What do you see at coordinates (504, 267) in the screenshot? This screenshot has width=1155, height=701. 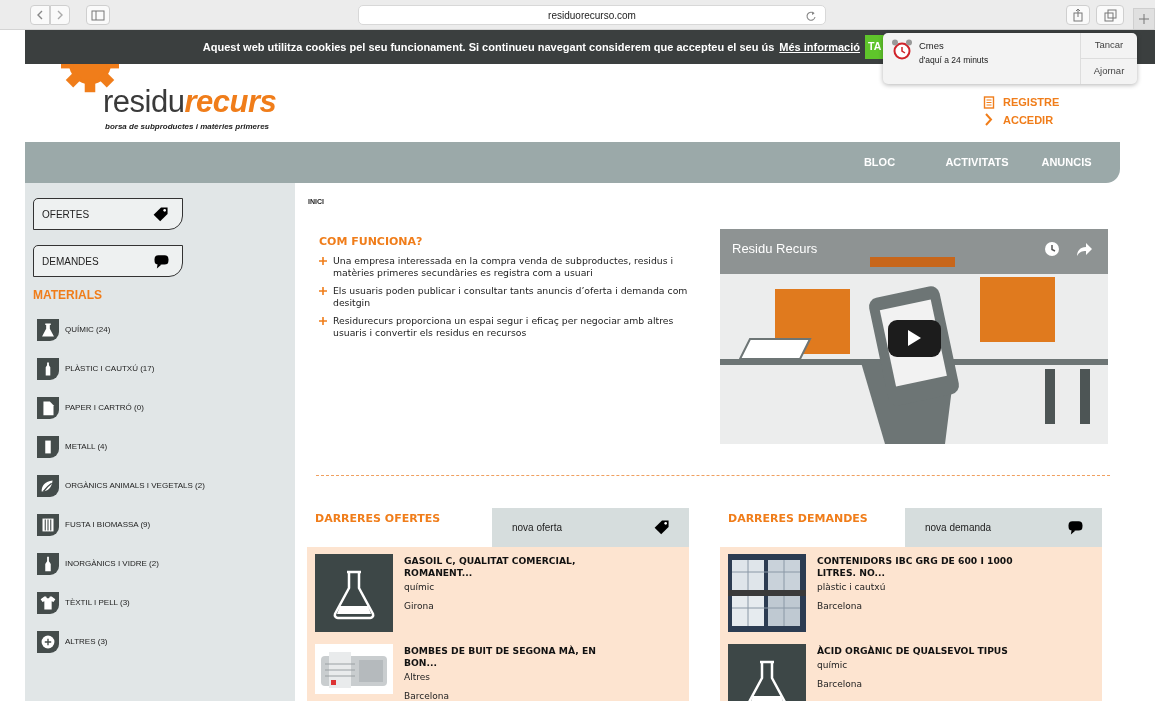 I see `bullet-text: Una empresa interessada en la compra venda de subproductes, residus i matèries primeres secundàries es registra com a usuari` at bounding box center [504, 267].